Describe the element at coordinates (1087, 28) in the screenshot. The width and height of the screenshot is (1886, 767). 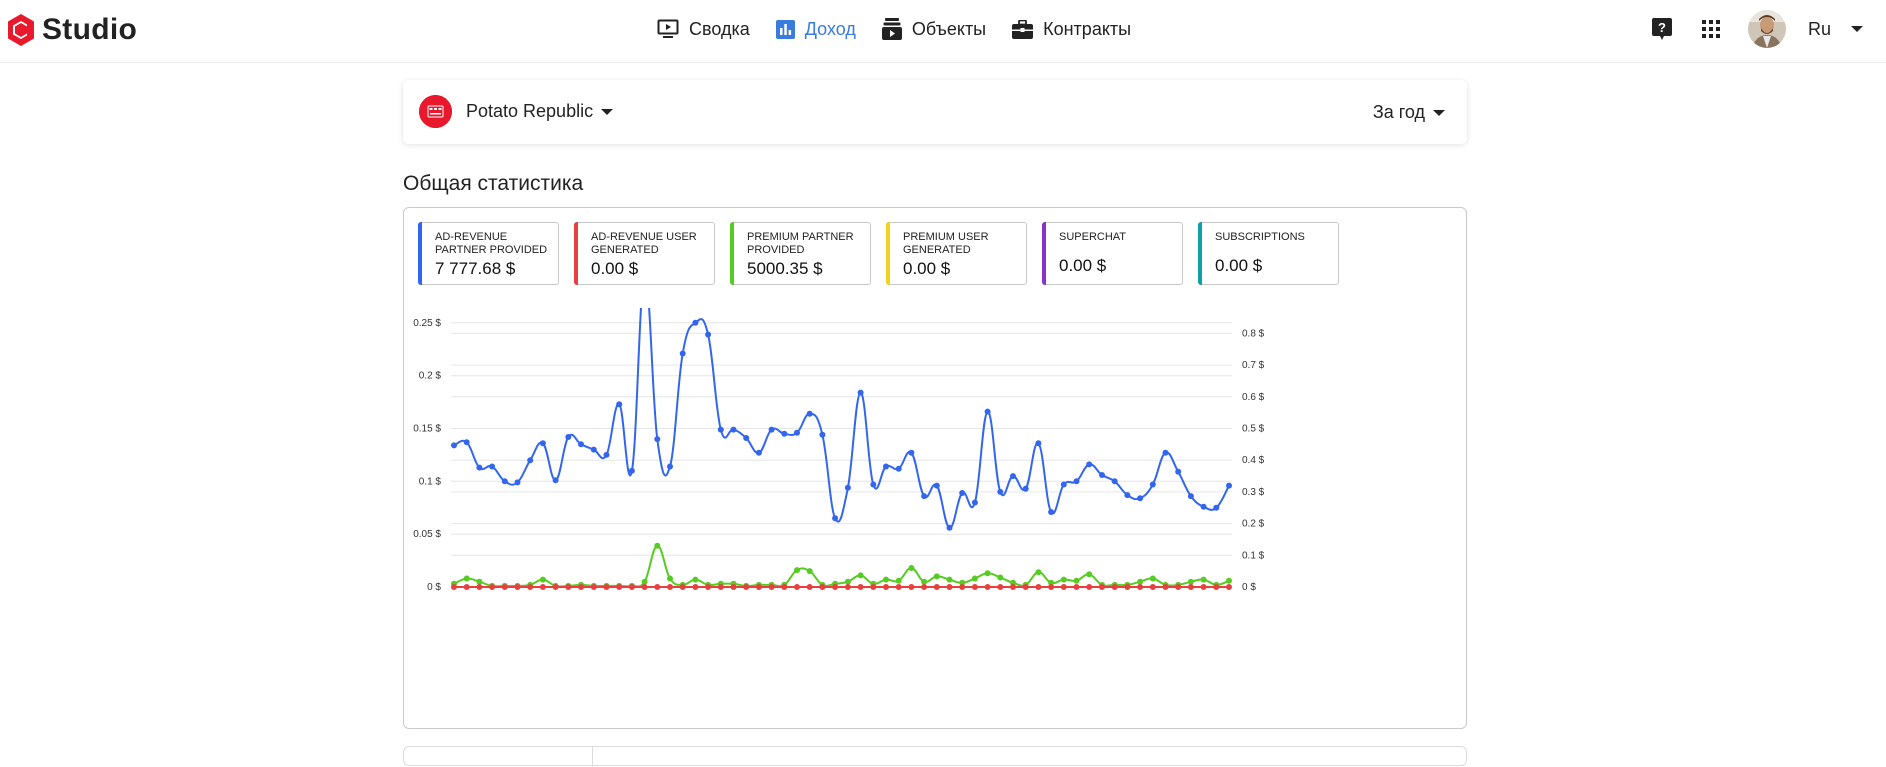
I see `nav-label-contracts: Контракты` at that location.